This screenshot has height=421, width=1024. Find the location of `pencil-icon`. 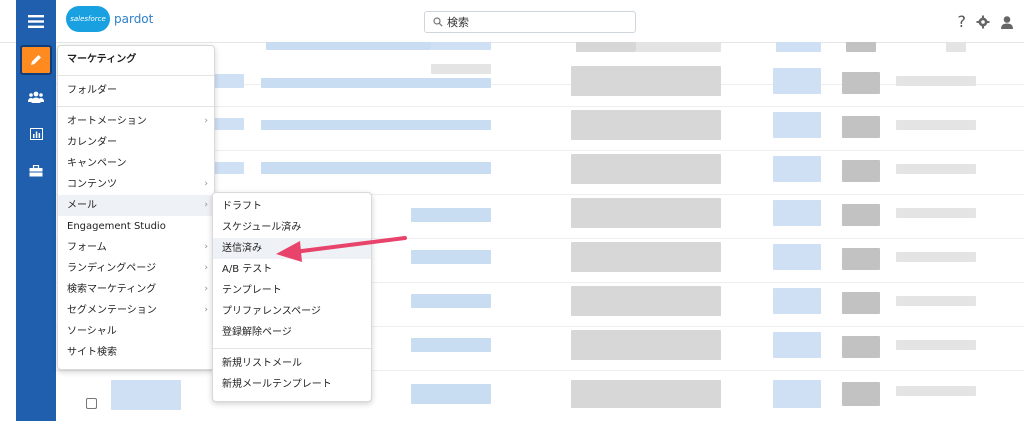

pencil-icon is located at coordinates (36, 60).